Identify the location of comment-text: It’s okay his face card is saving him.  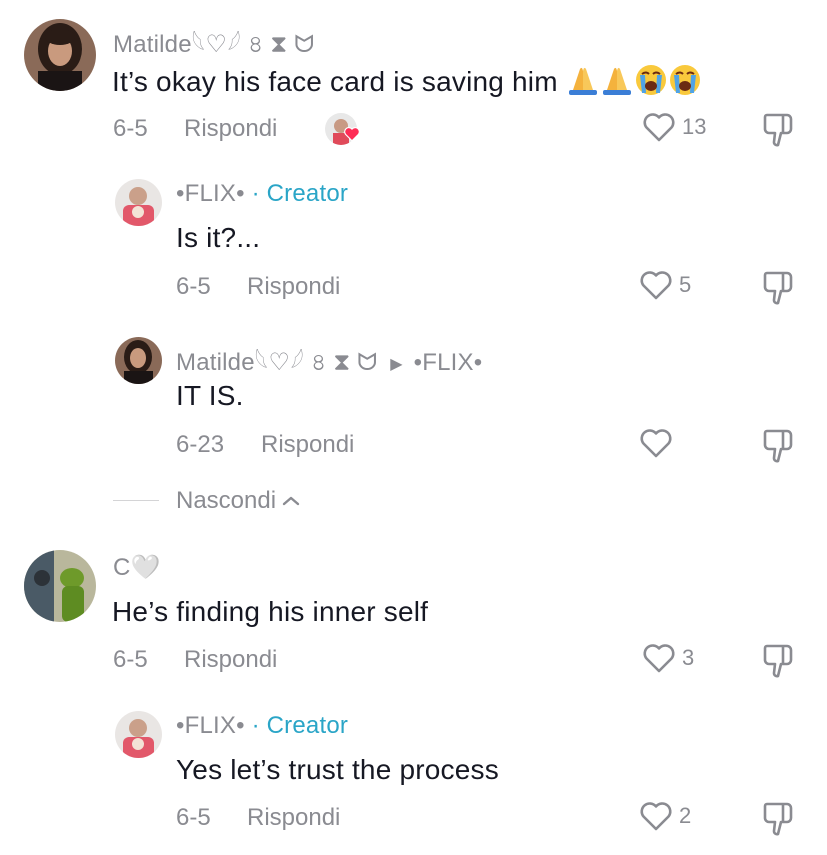
(407, 83).